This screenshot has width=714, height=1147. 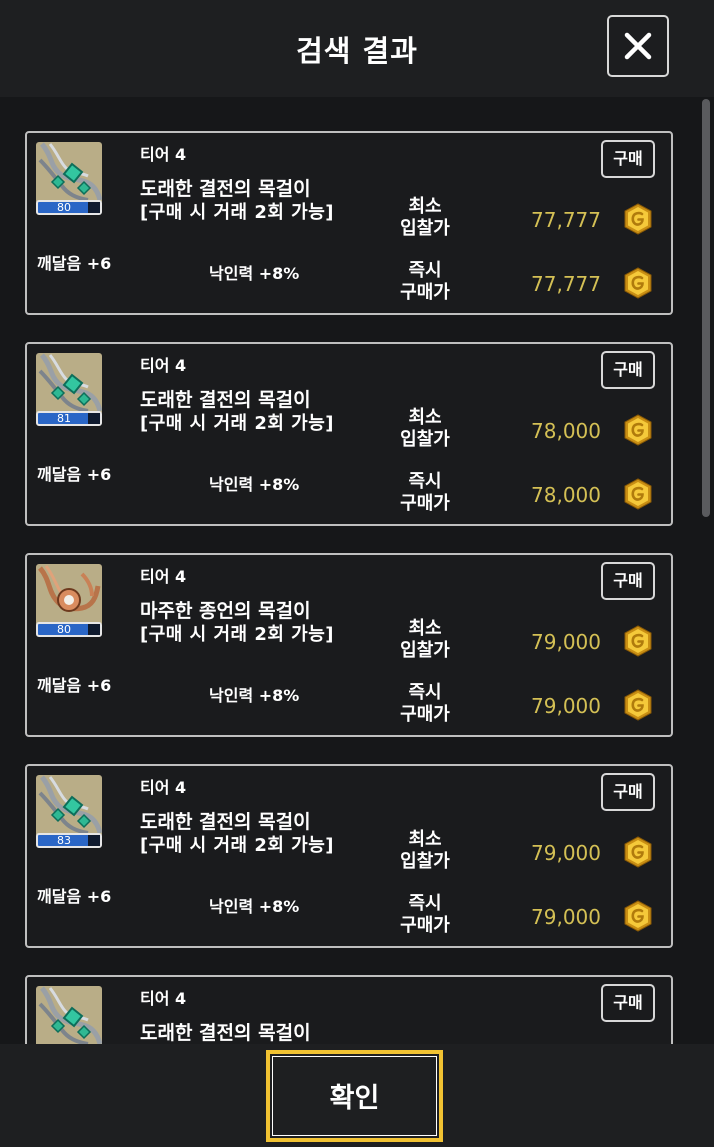 I want to click on footer-bar: 확인, so click(x=357, y=1095).